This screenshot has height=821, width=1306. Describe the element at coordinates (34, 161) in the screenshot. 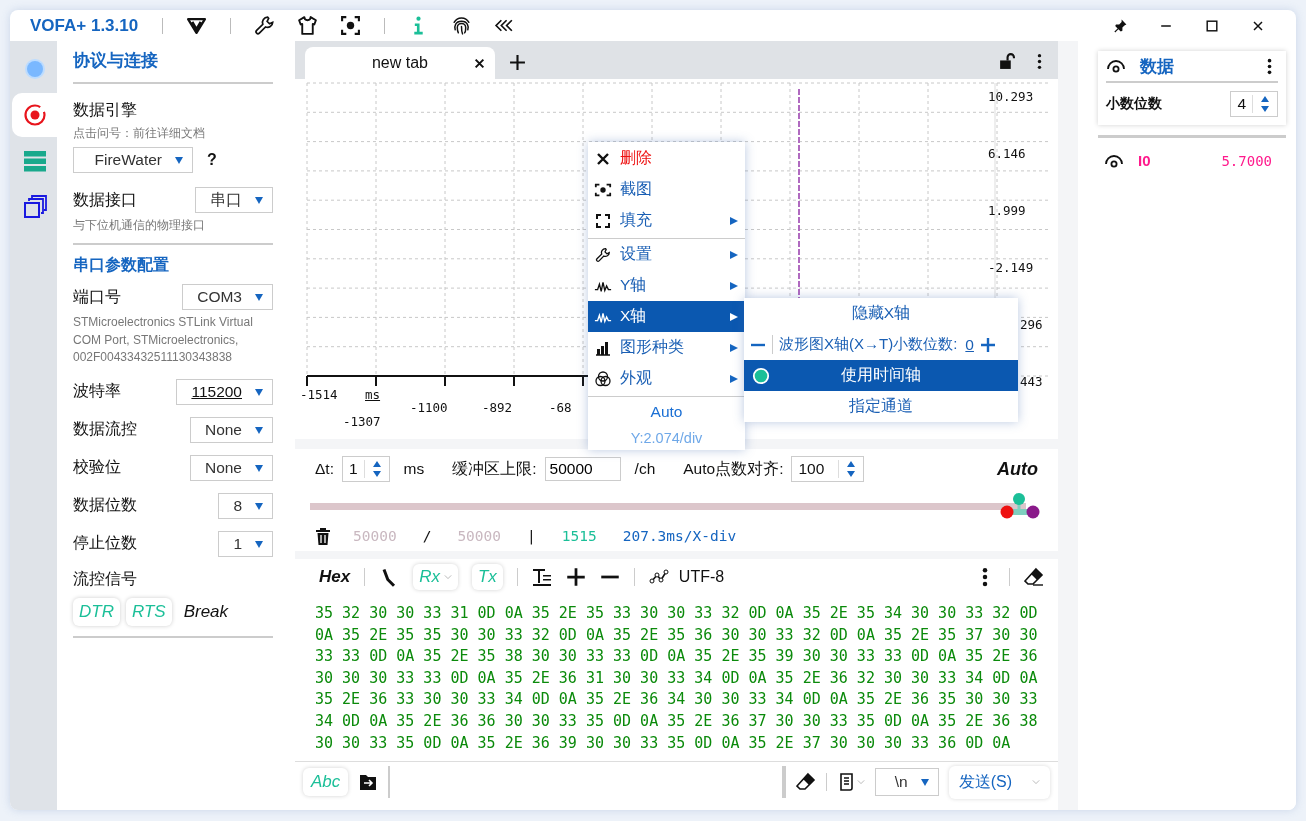

I see `stack-icon` at that location.